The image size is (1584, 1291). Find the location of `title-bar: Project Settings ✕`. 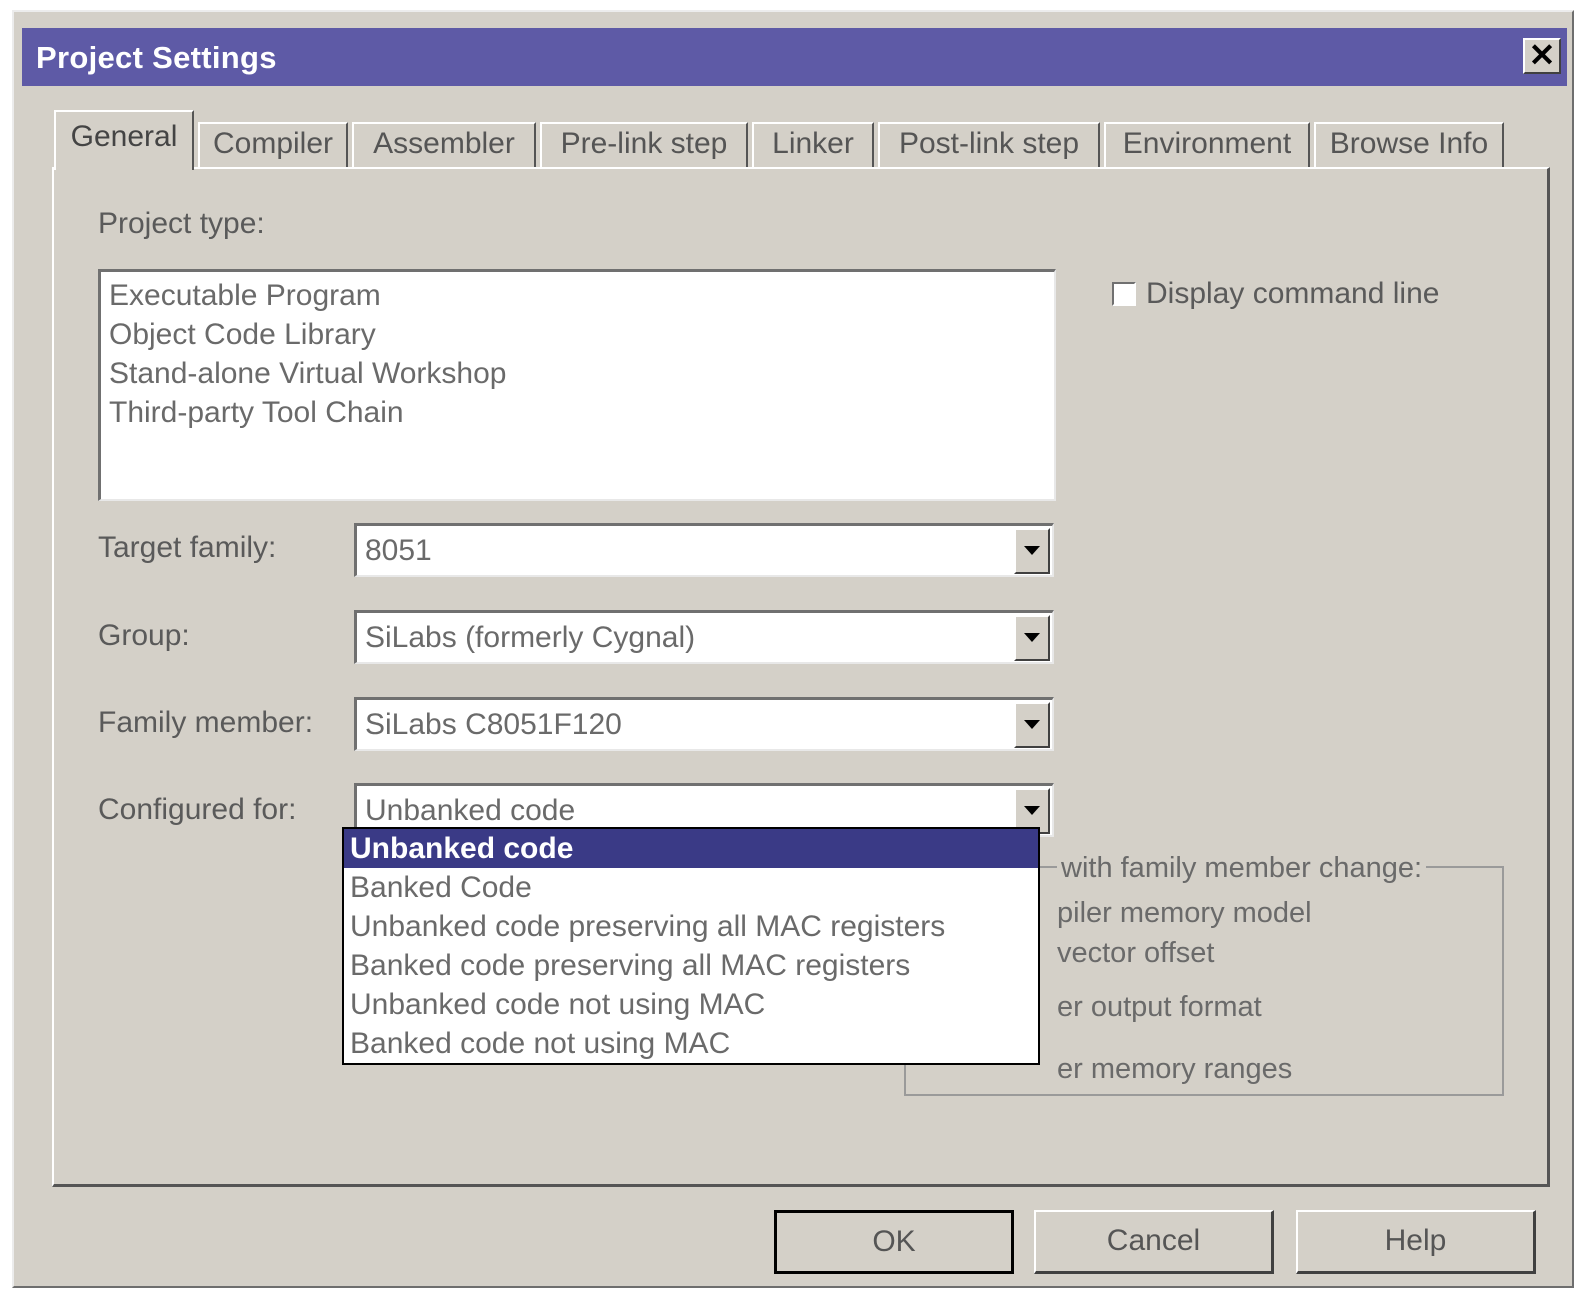

title-bar: Project Settings ✕ is located at coordinates (794, 57).